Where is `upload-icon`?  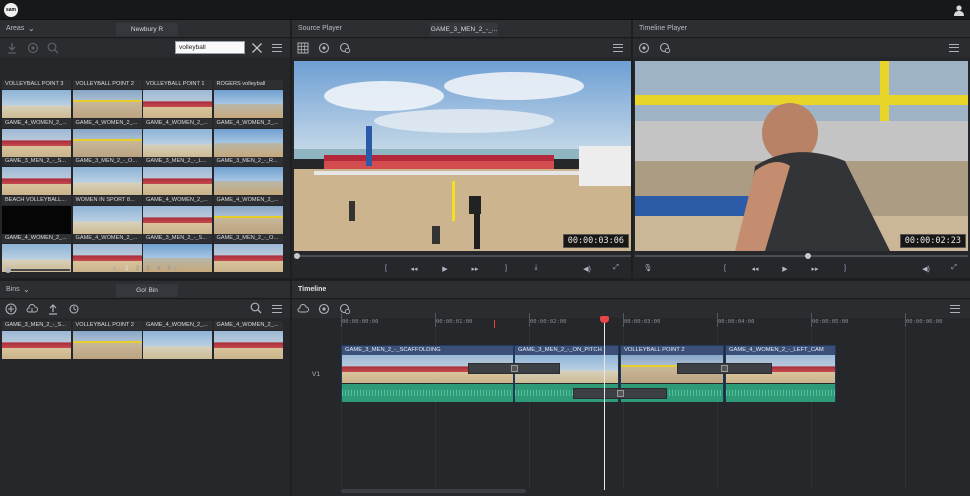 upload-icon is located at coordinates (53, 309).